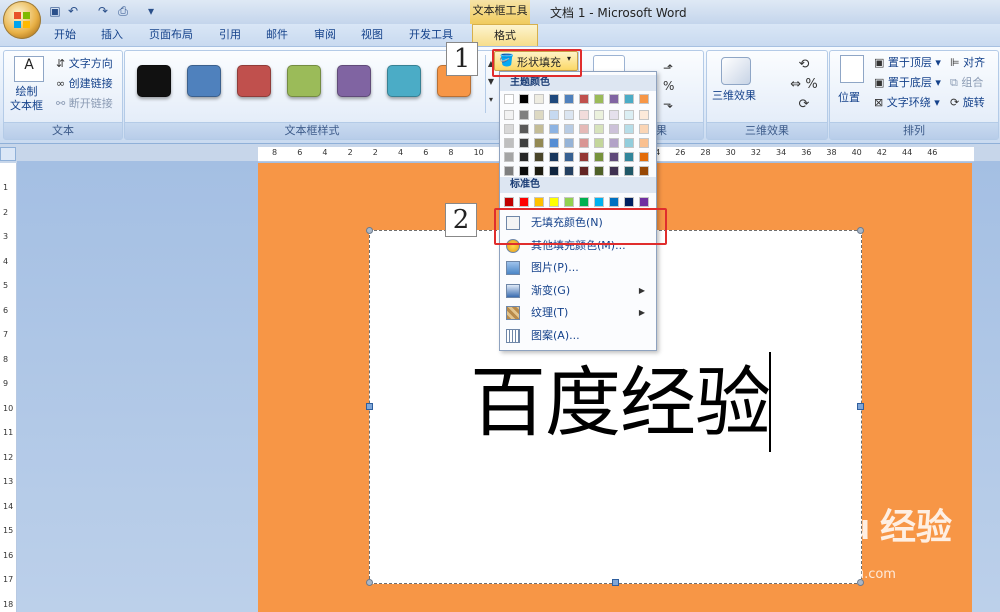  What do you see at coordinates (907, 82) in the screenshot?
I see `send-to-back-button: ▣ 置于底层 ▾` at bounding box center [907, 82].